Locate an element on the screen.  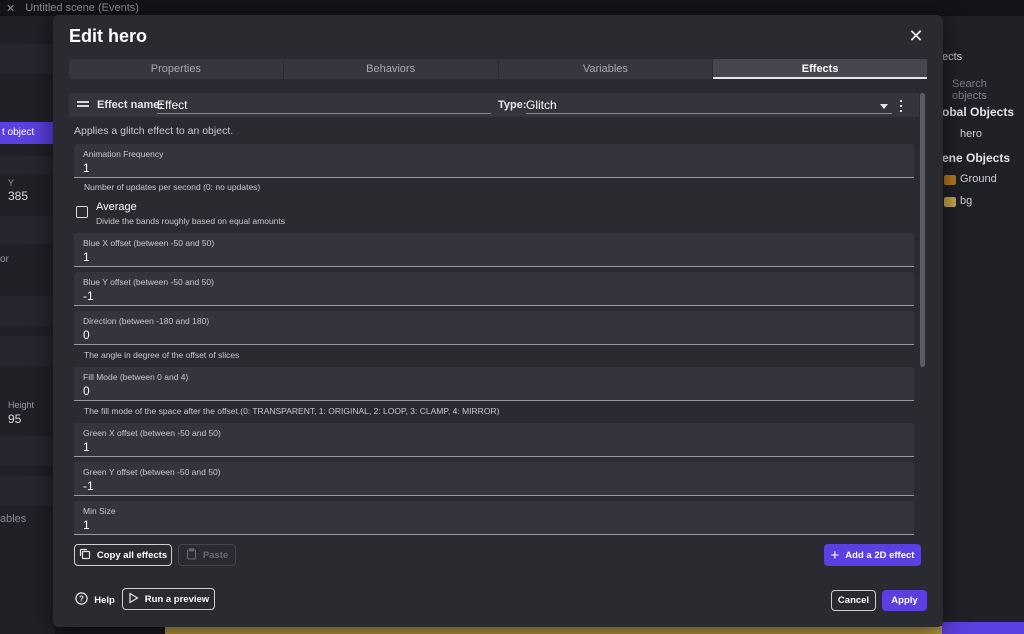
apply-label: Apply is located at coordinates (904, 600).